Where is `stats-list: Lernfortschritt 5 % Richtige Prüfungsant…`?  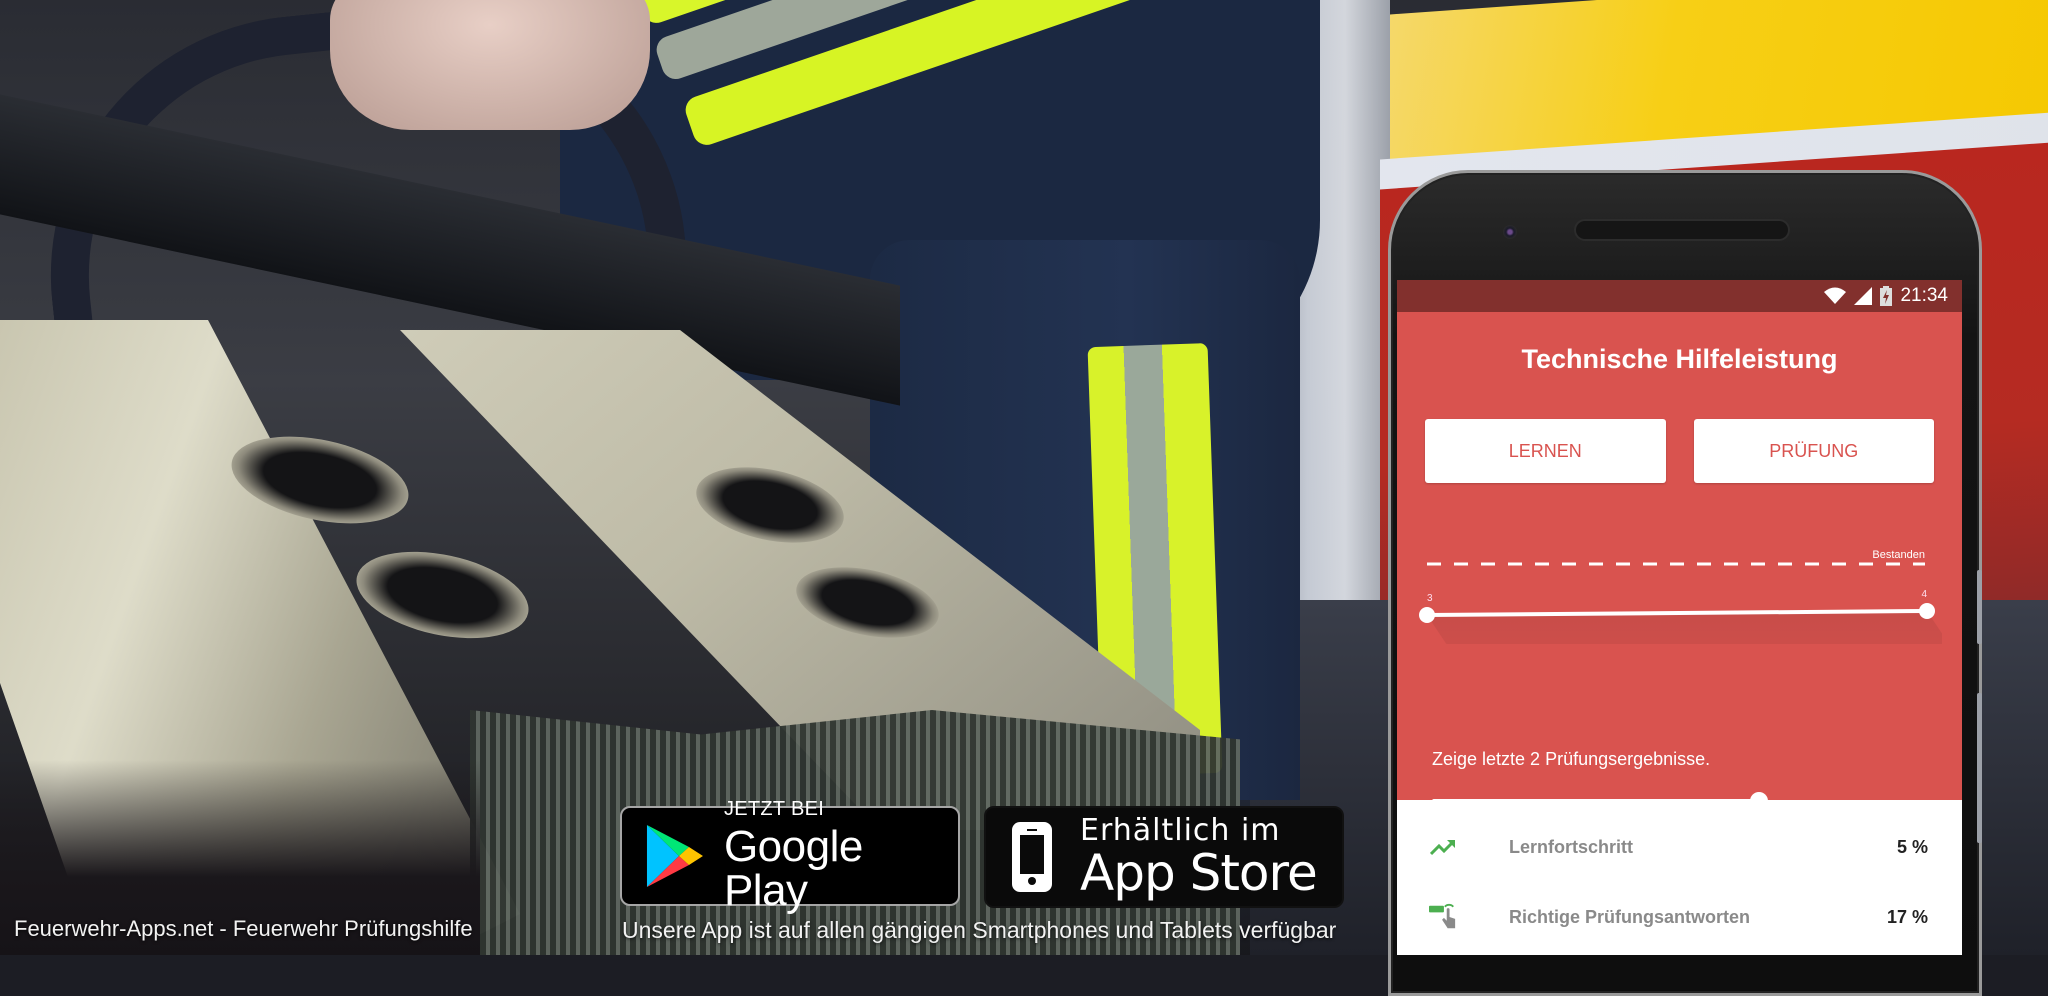
stats-list: Lernfortschritt 5 % Richtige Prüfungsant… is located at coordinates (1679, 882).